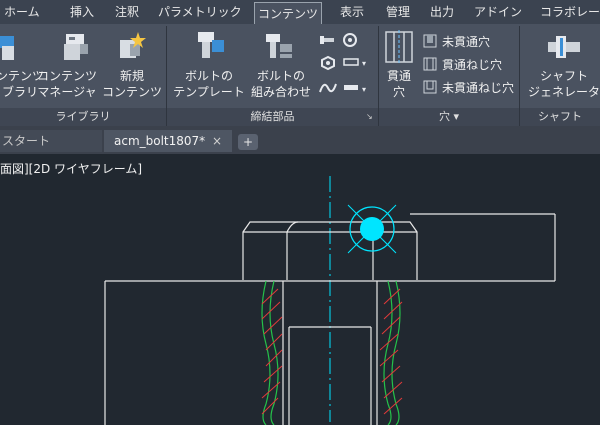 The image size is (600, 425). I want to click on tab-annotate: 注釈, so click(127, 12).